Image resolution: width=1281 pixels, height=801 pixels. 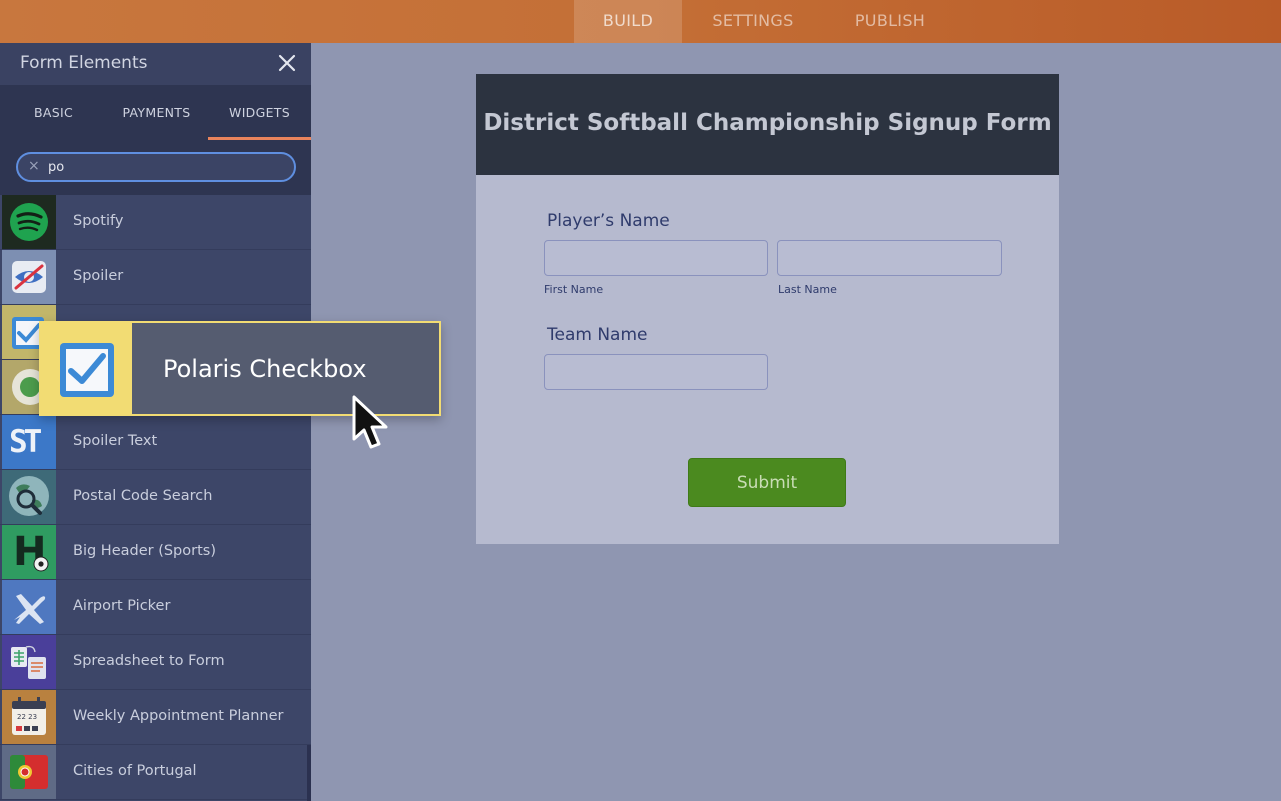 I want to click on top-bar: BUILD SETTINGS PUBLISH, so click(x=640, y=21).